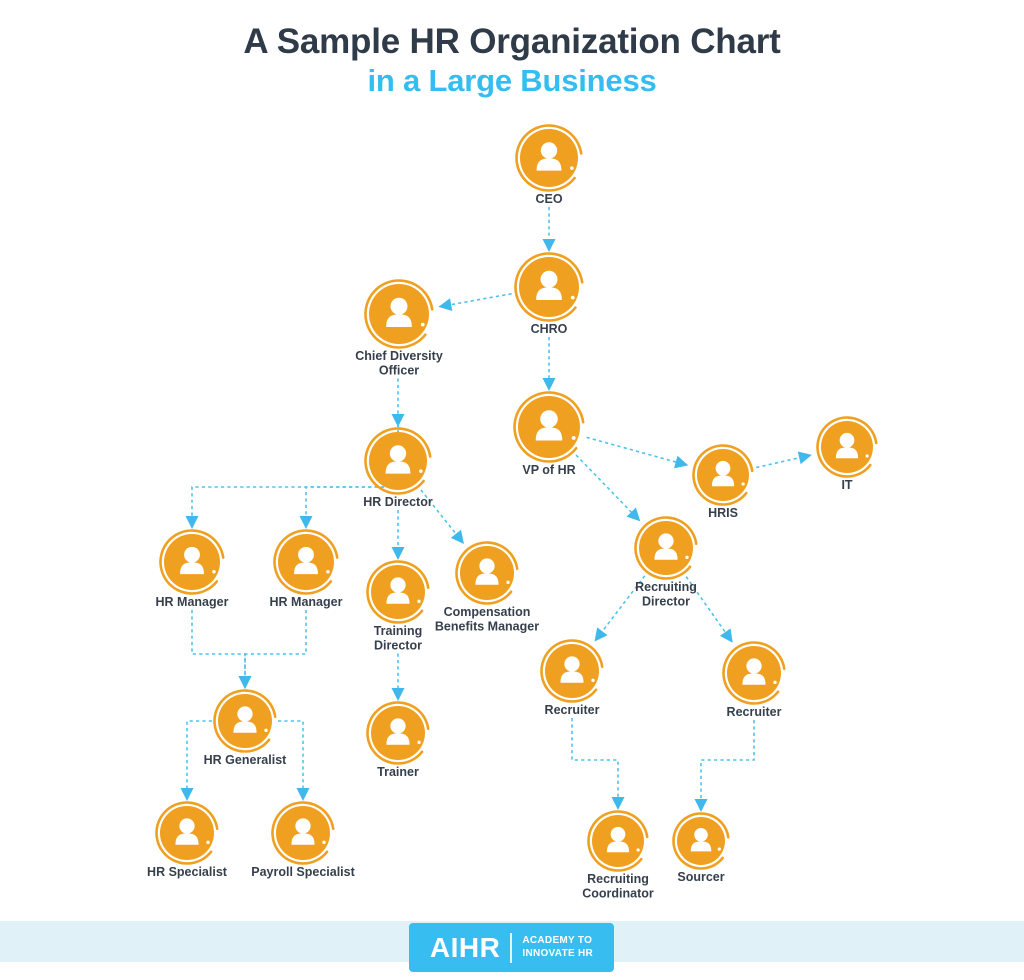 Image resolution: width=1024 pixels, height=980 pixels. Describe the element at coordinates (549, 384) in the screenshot. I see `arrow-head-chro-to-vphr` at that location.